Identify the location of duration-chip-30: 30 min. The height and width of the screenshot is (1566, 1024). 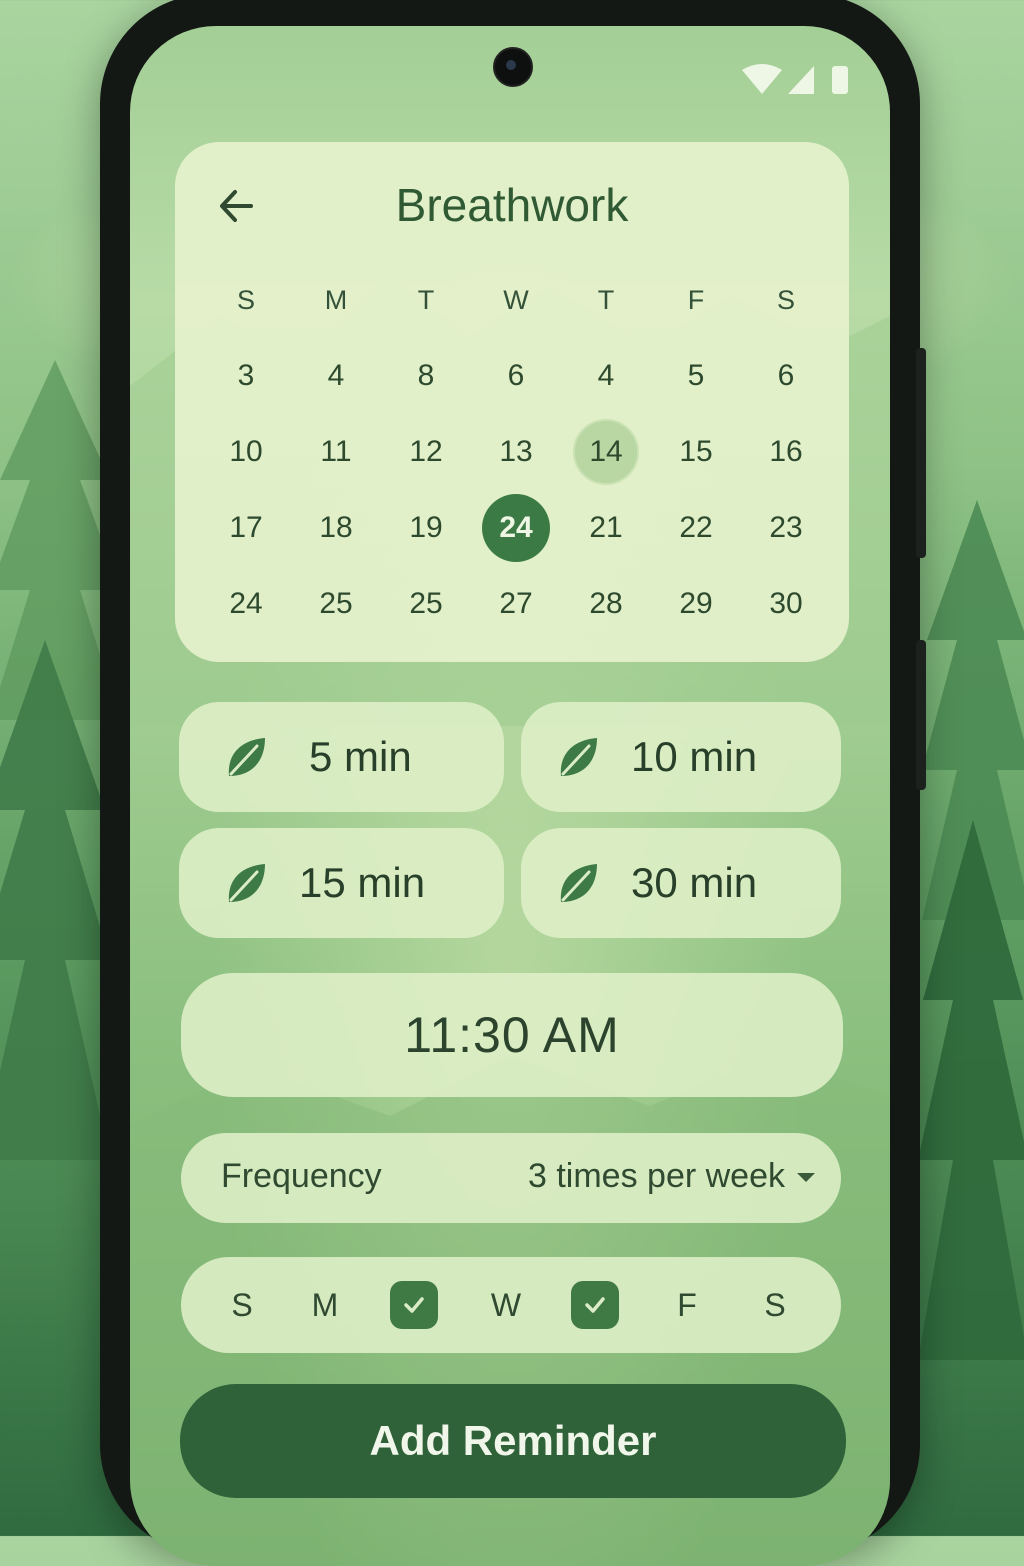
(681, 883).